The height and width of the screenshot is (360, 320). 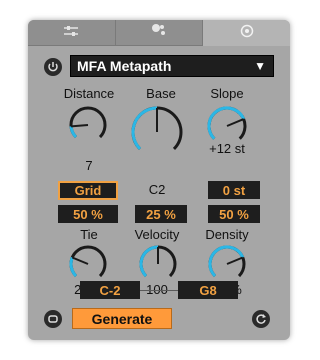 I want to click on device-power-icon, so click(x=53, y=67).